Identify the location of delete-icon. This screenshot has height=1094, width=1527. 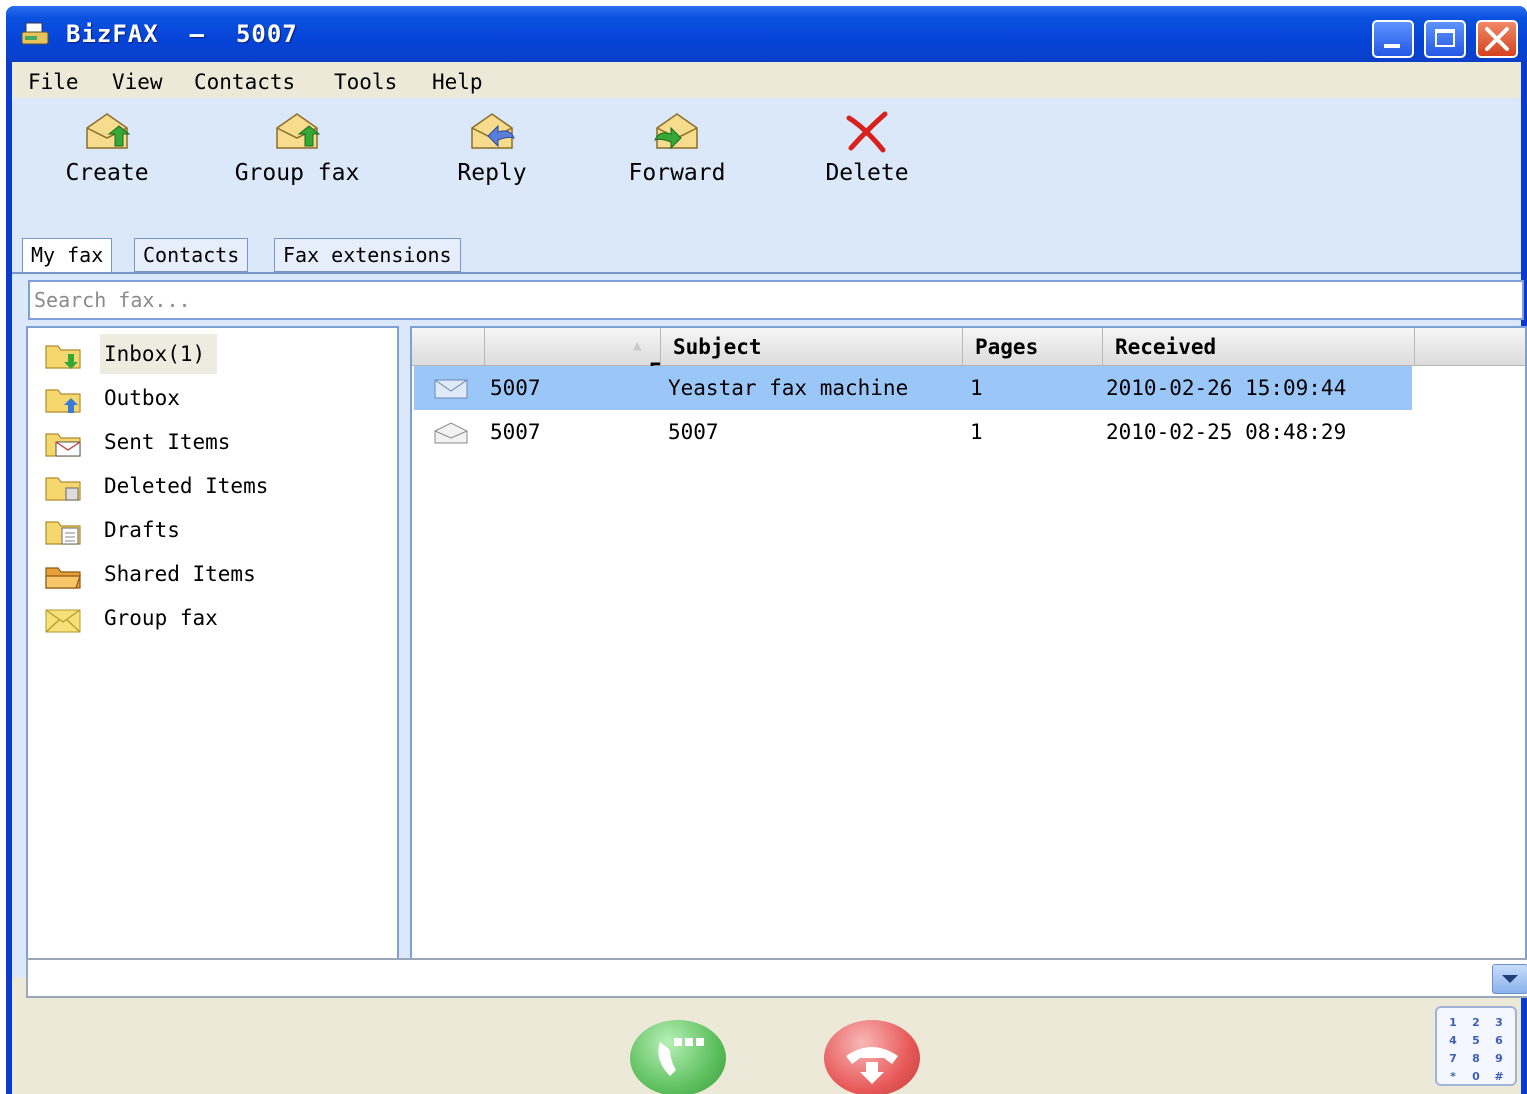
(867, 132).